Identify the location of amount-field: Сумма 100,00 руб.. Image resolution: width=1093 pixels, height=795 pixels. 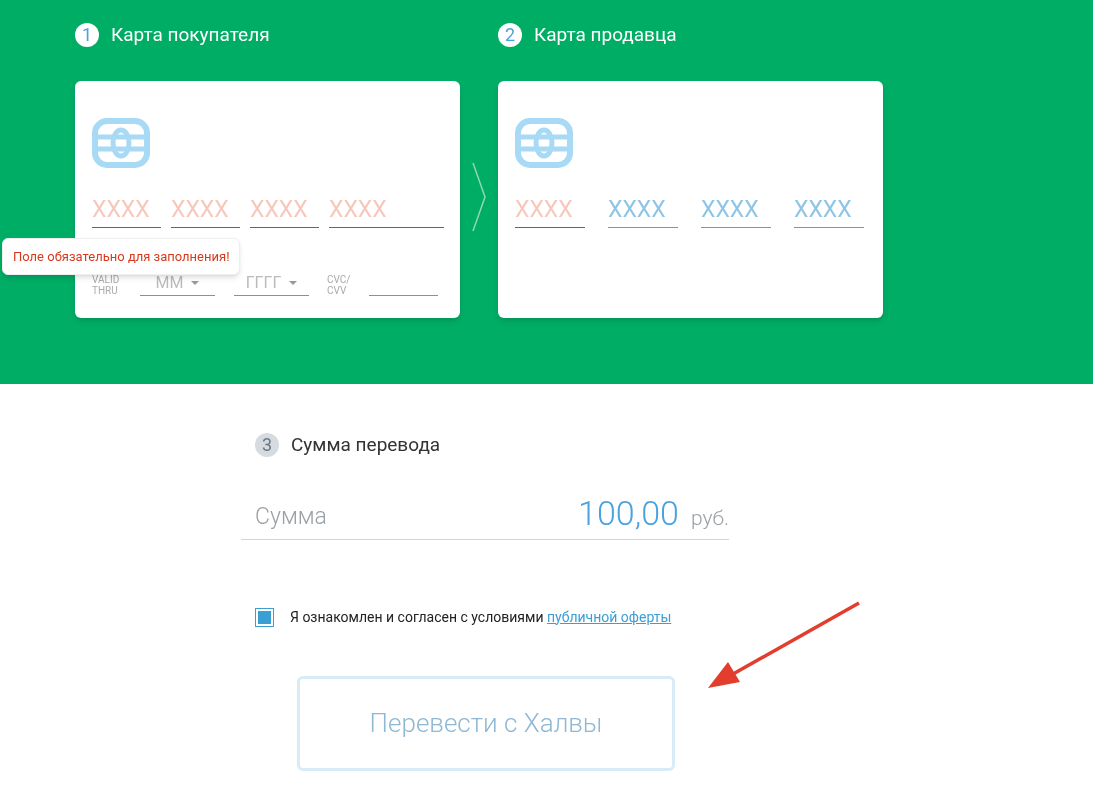
(485, 515).